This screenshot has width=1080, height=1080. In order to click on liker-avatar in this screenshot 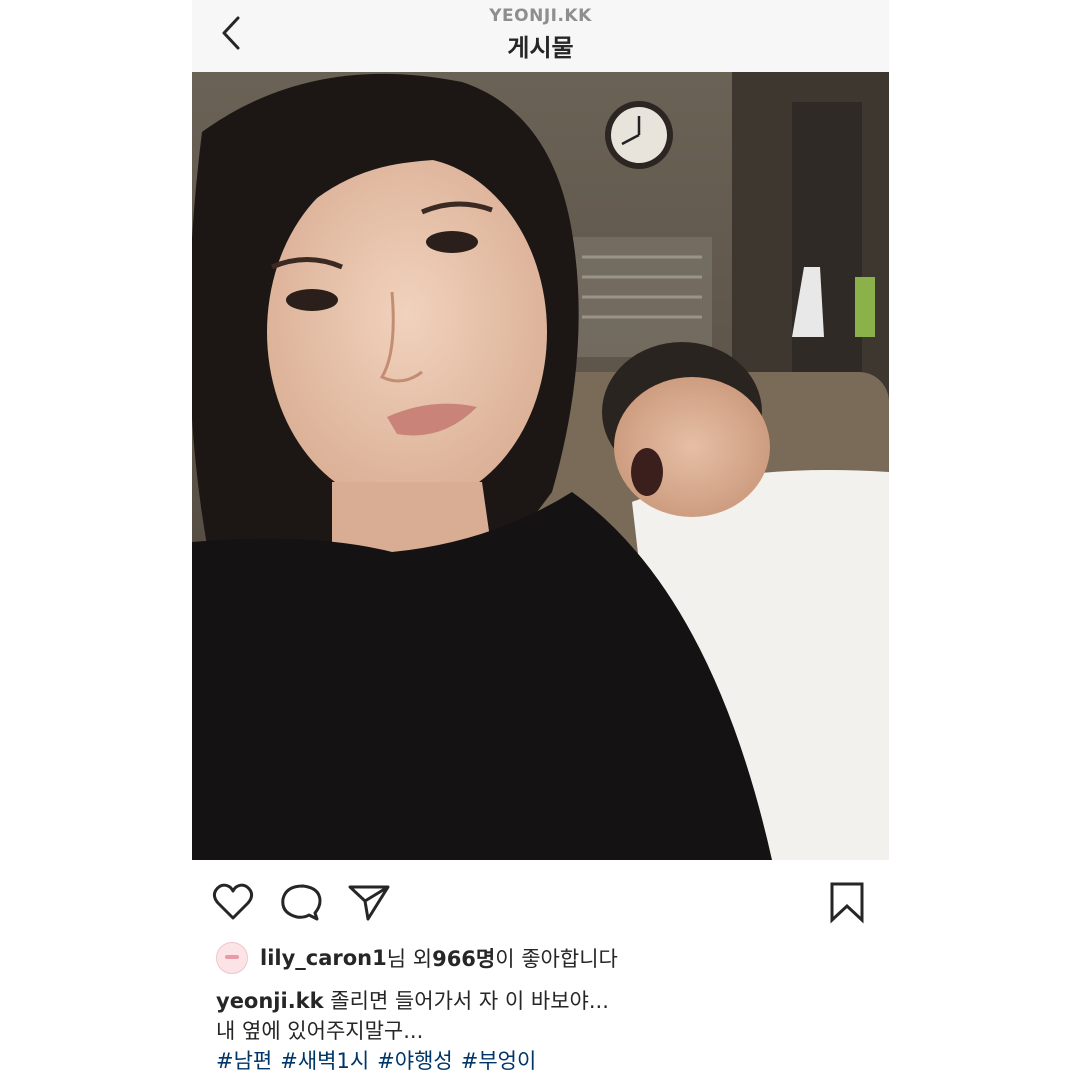, I will do `click(232, 958)`.